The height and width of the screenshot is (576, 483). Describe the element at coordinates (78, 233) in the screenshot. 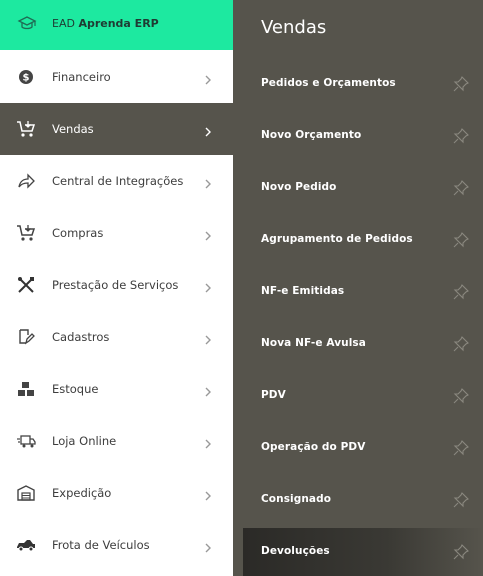

I see `sidebar-item-label: Compras` at that location.